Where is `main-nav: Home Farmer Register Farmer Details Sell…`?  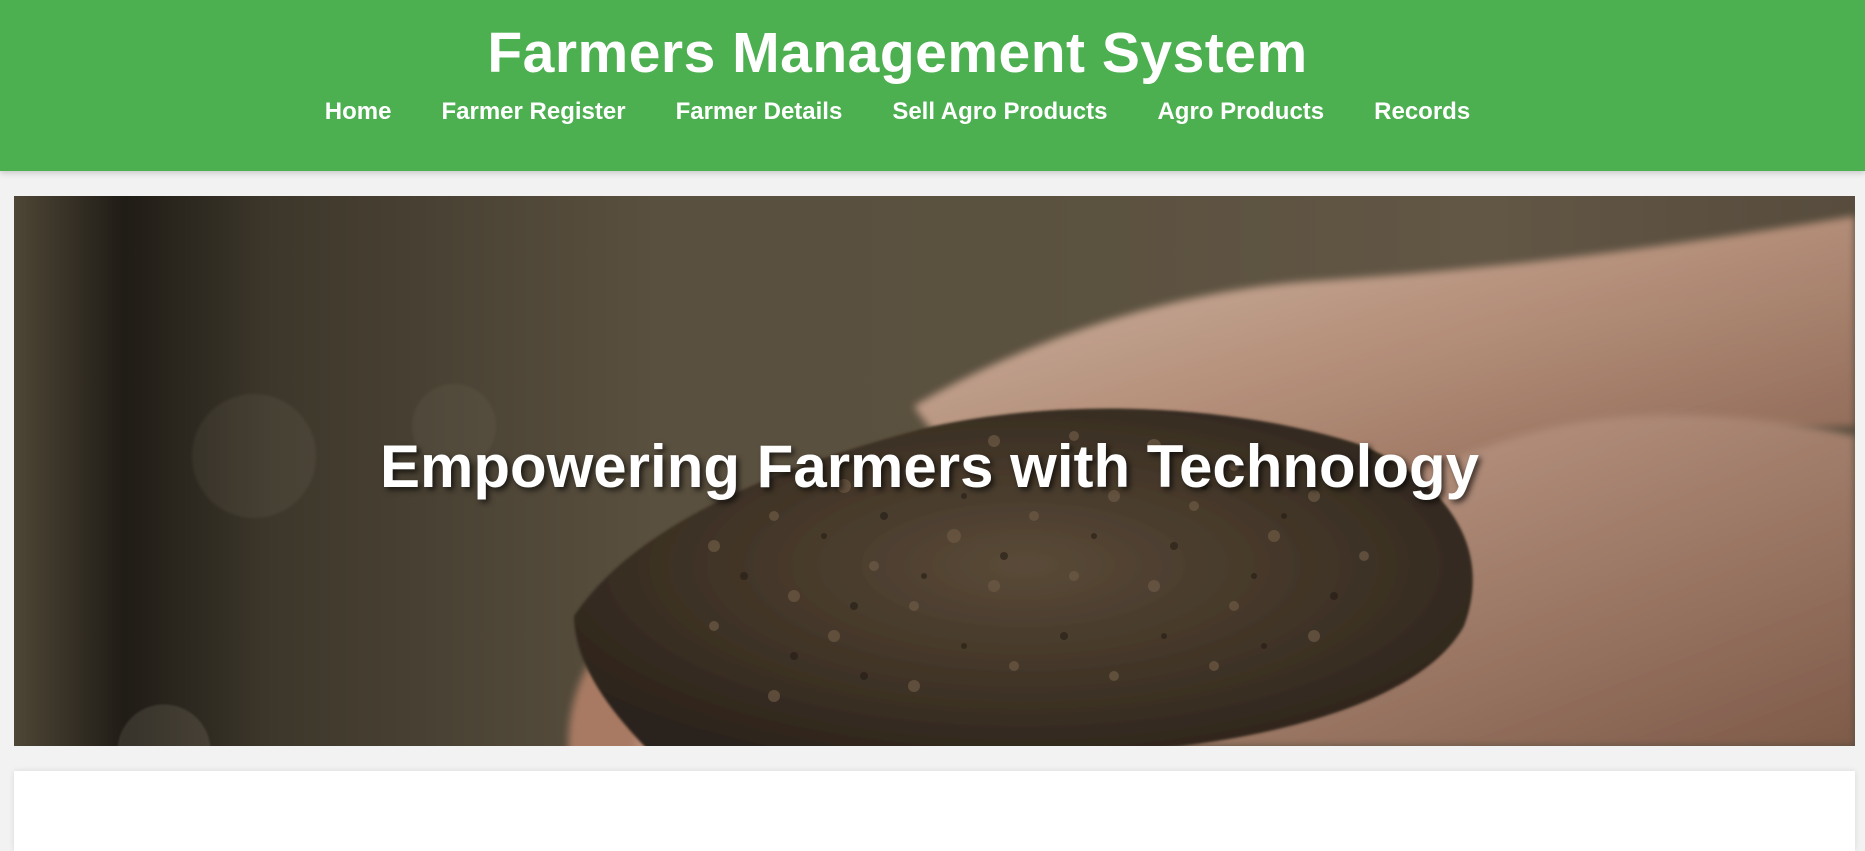
main-nav: Home Farmer Register Farmer Details Sell… is located at coordinates (932, 112).